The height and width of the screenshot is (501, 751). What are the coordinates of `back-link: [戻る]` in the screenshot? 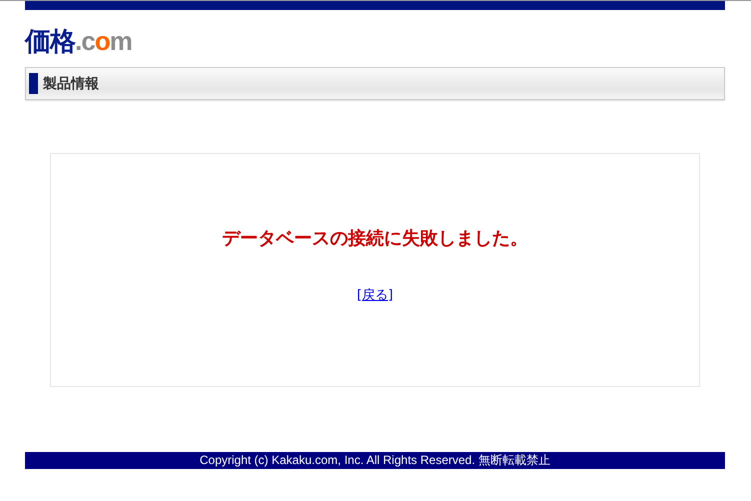 It's located at (375, 295).